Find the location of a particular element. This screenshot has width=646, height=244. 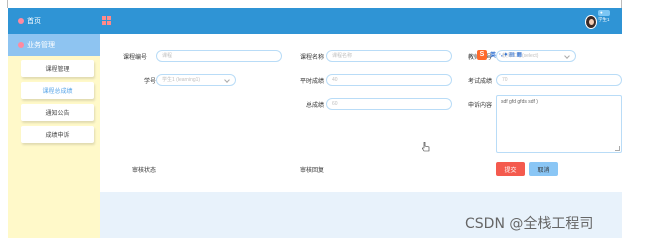

sidebar-item-label: 课程总成绩 is located at coordinates (57, 92).